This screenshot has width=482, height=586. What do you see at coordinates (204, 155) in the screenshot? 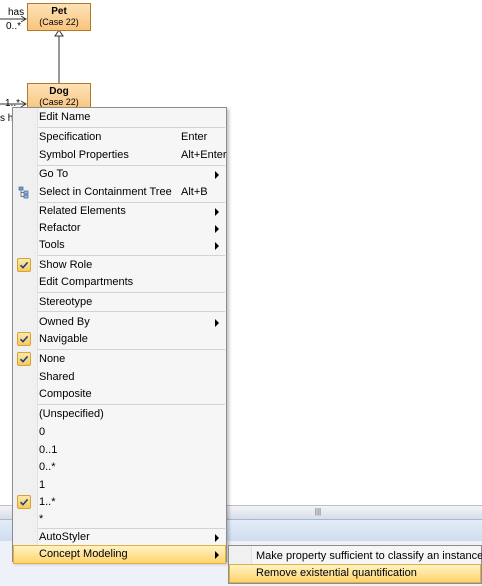
I see `menu-item-shortcut: Alt+Enter` at bounding box center [204, 155].